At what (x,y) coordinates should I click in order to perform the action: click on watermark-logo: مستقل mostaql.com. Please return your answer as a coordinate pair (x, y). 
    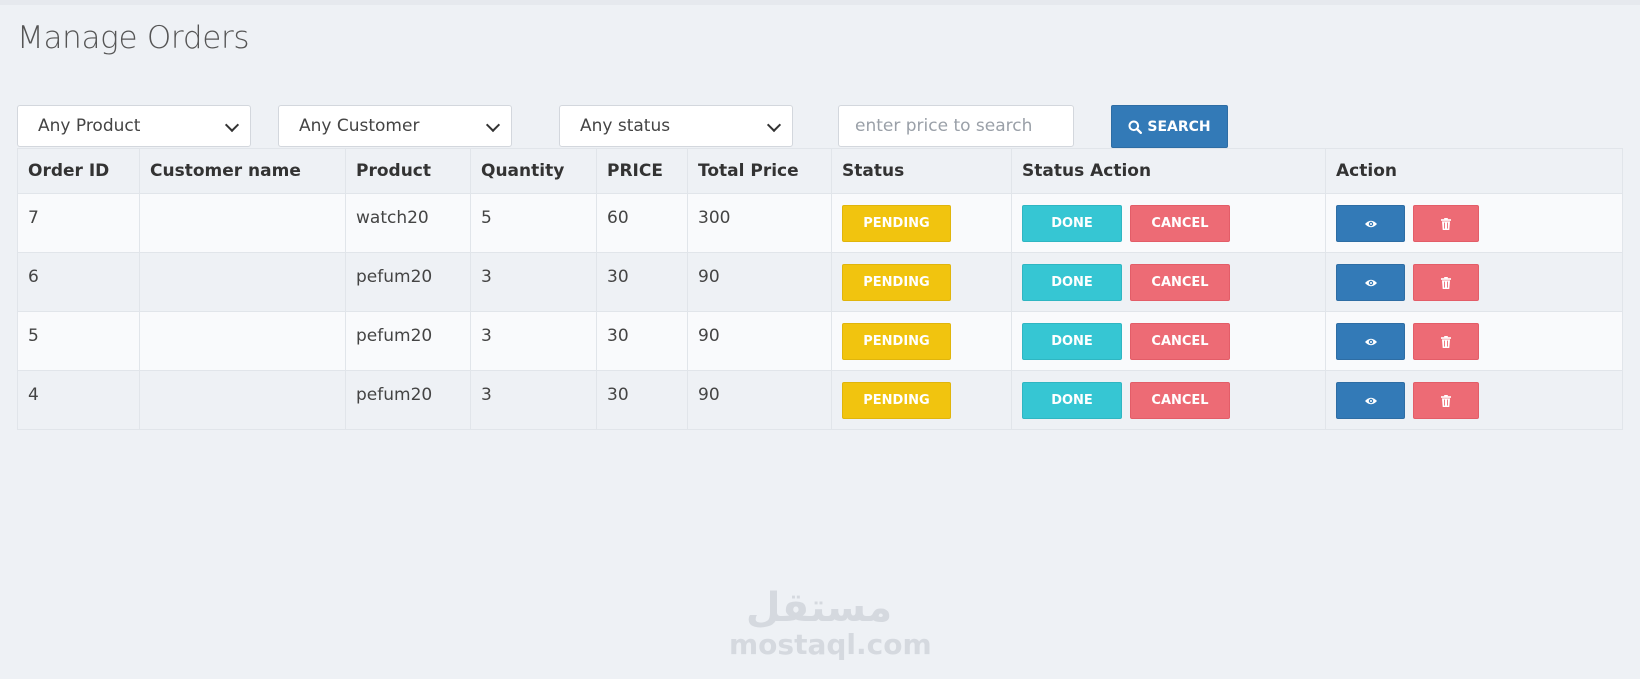
    Looking at the image, I should click on (830, 623).